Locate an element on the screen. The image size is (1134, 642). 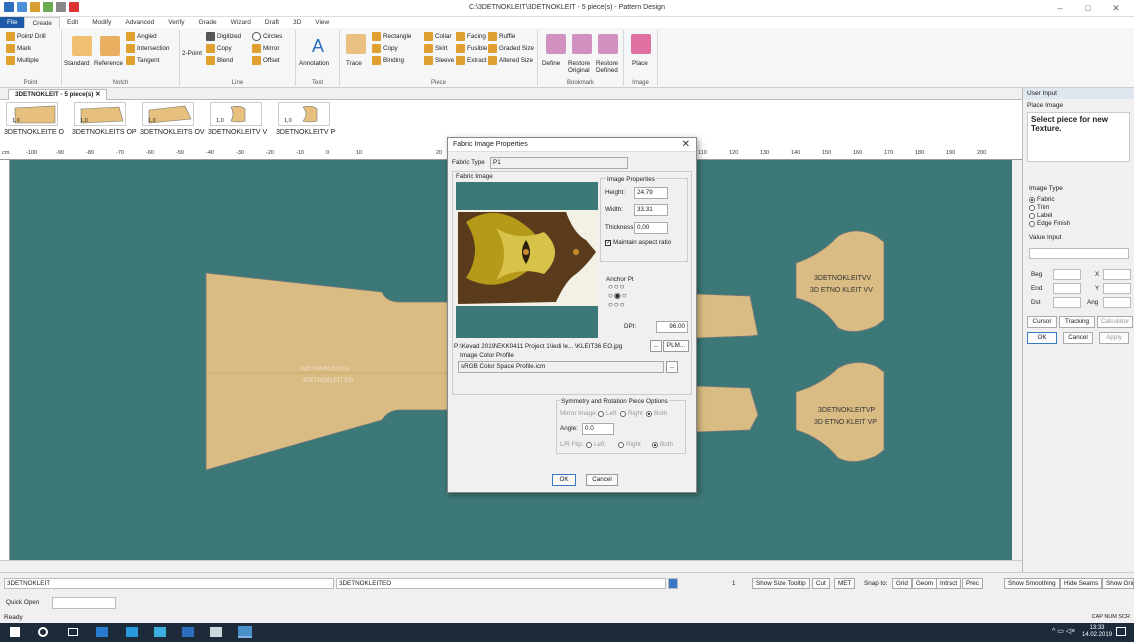
flip-both-radio: Both is located at coordinates (662, 444).